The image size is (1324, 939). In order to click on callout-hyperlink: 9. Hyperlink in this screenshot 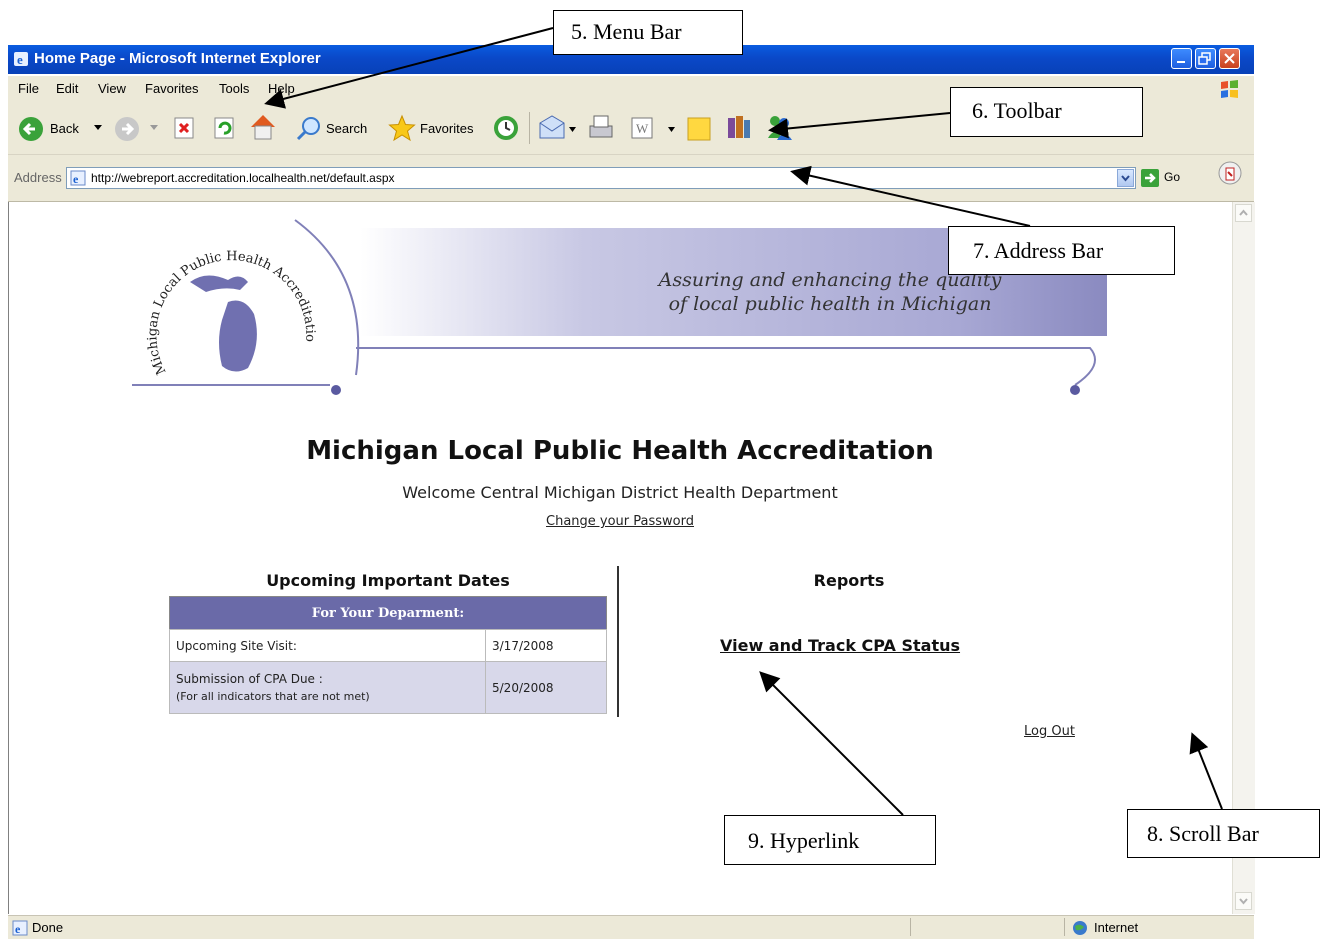, I will do `click(830, 840)`.